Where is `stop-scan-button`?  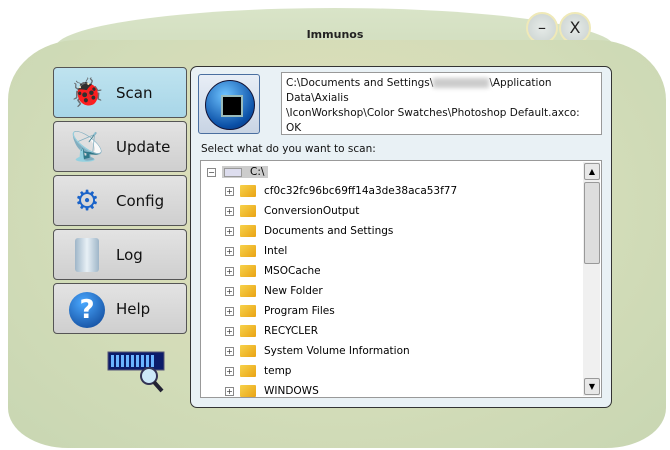 stop-scan-button is located at coordinates (229, 104).